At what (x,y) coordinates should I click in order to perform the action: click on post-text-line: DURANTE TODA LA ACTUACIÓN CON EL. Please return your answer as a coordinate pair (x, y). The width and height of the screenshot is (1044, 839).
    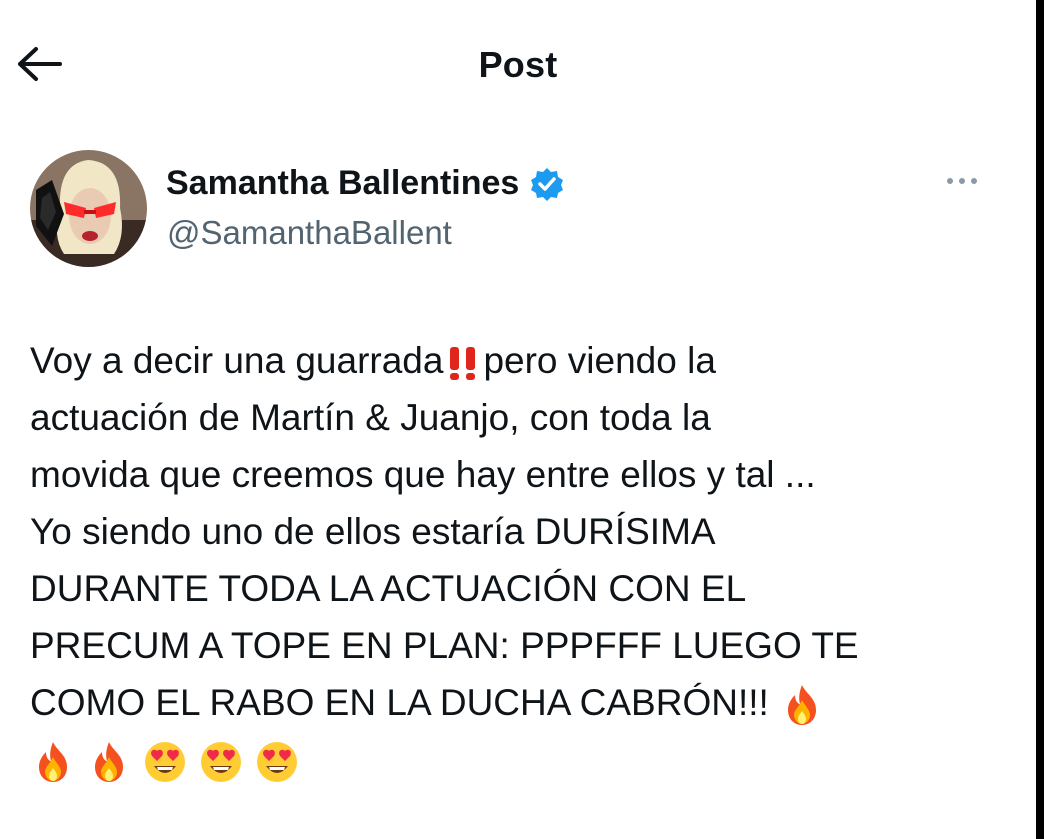
    Looking at the image, I should click on (388, 588).